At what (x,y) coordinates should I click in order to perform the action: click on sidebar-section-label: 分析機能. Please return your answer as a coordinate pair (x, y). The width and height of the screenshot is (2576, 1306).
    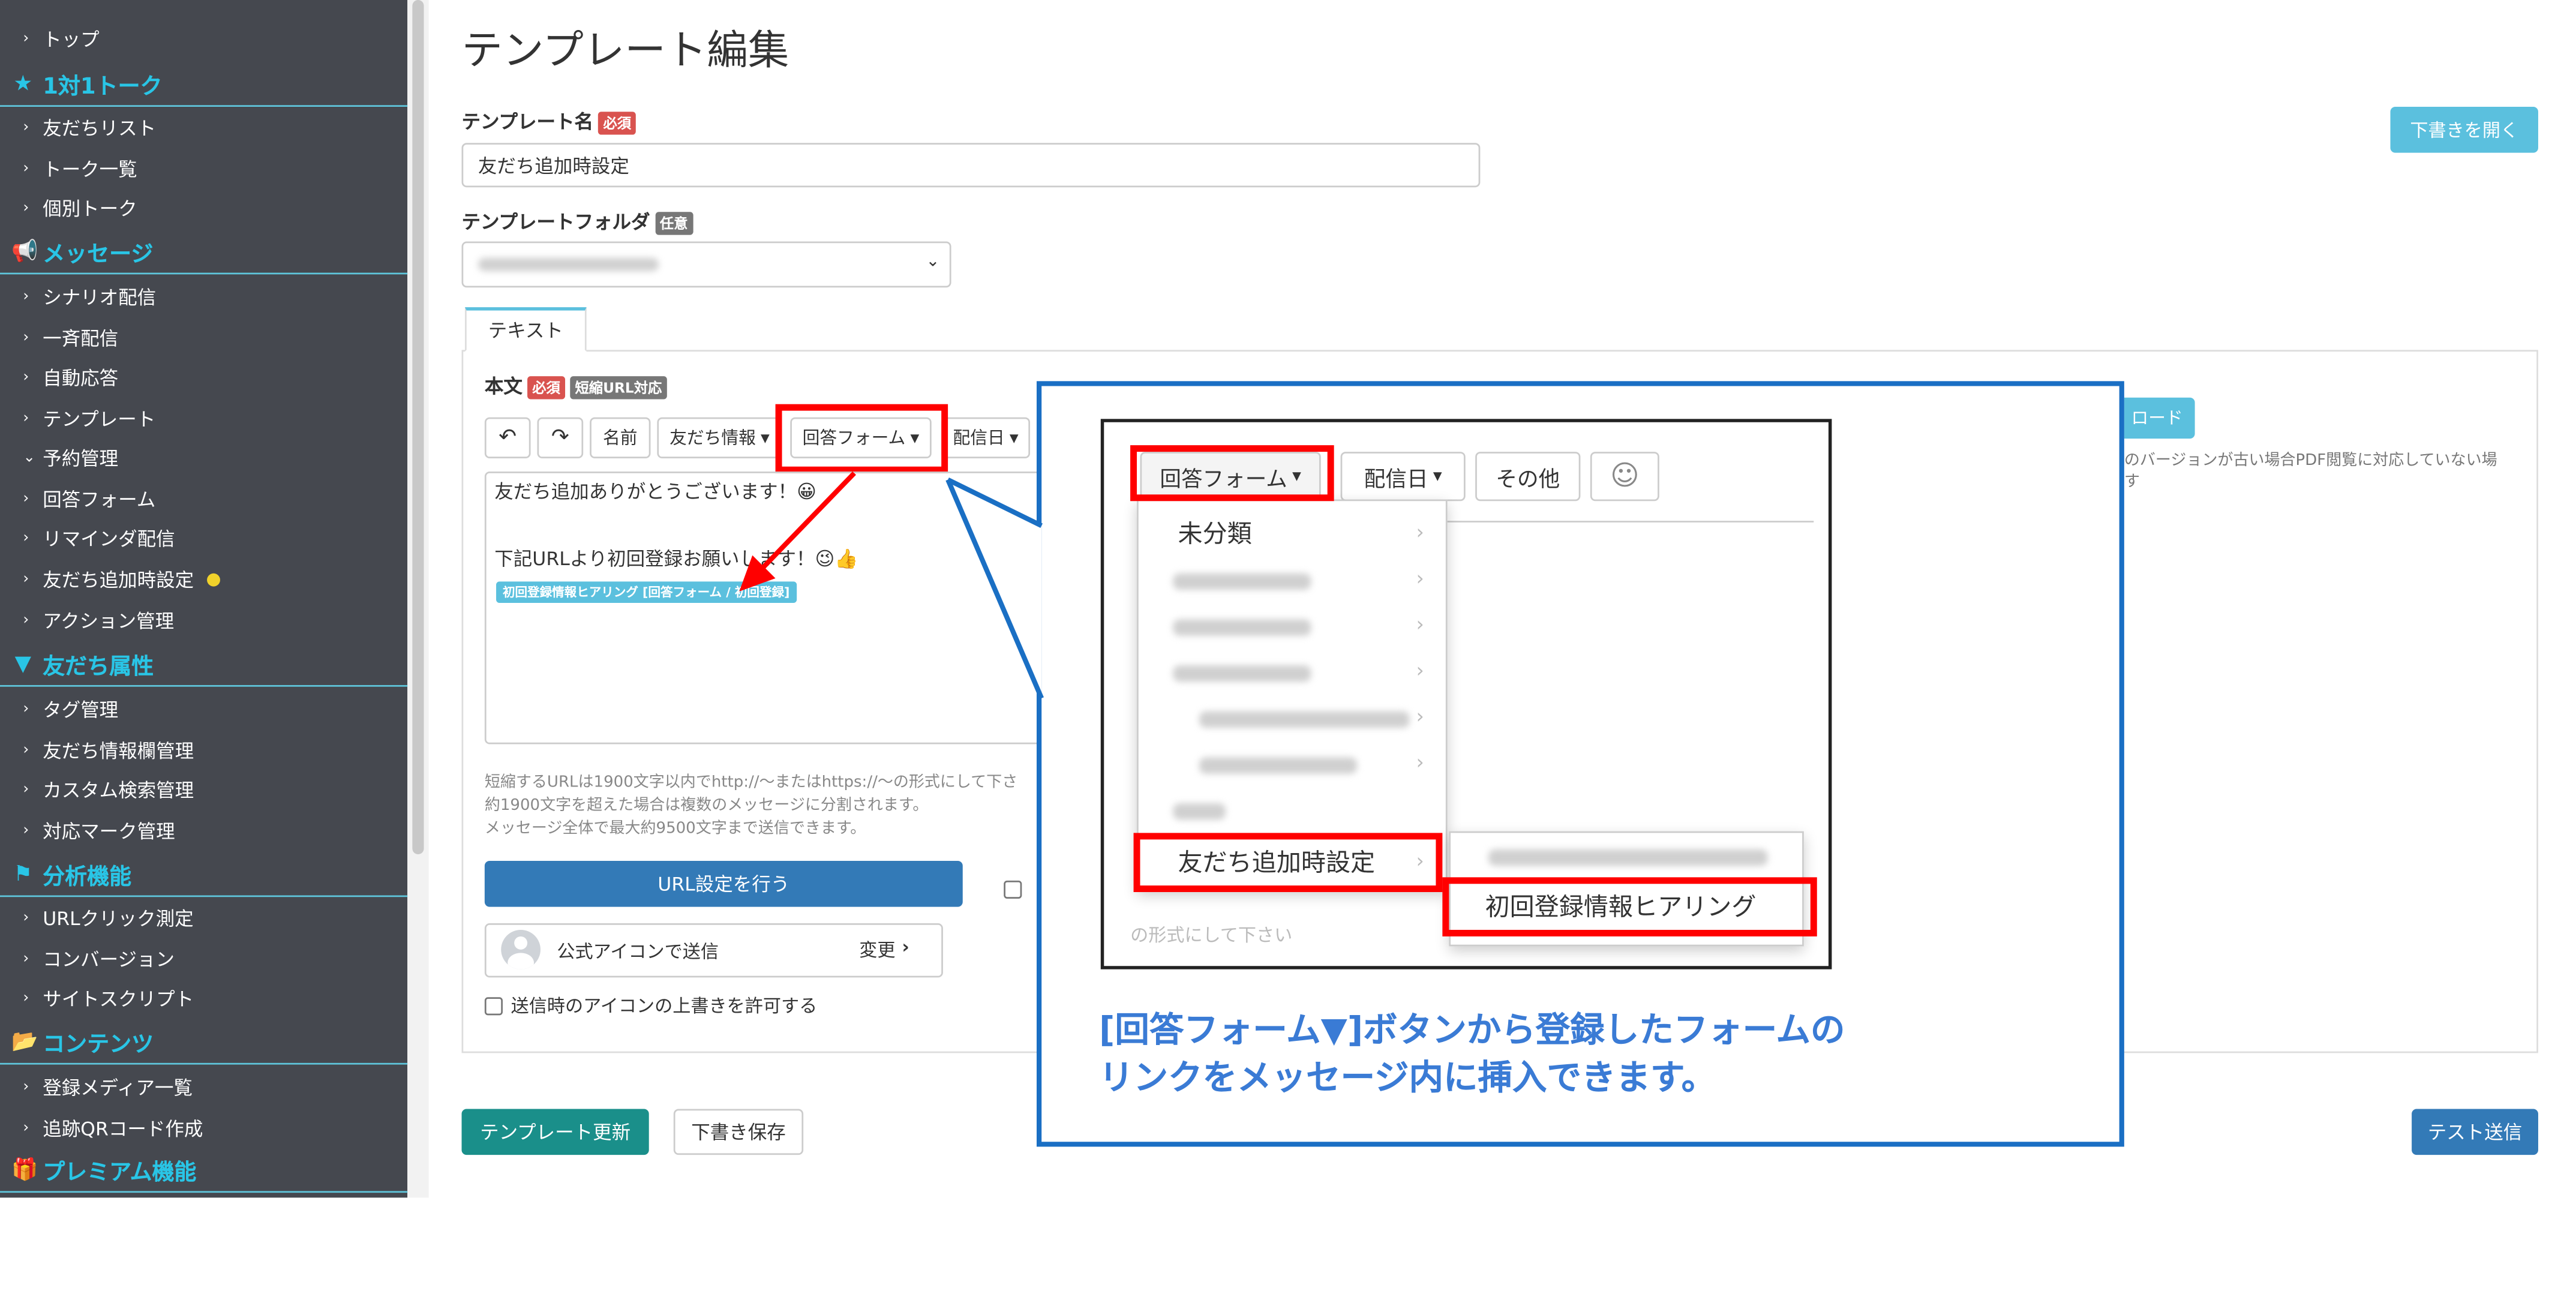
    Looking at the image, I should click on (87, 877).